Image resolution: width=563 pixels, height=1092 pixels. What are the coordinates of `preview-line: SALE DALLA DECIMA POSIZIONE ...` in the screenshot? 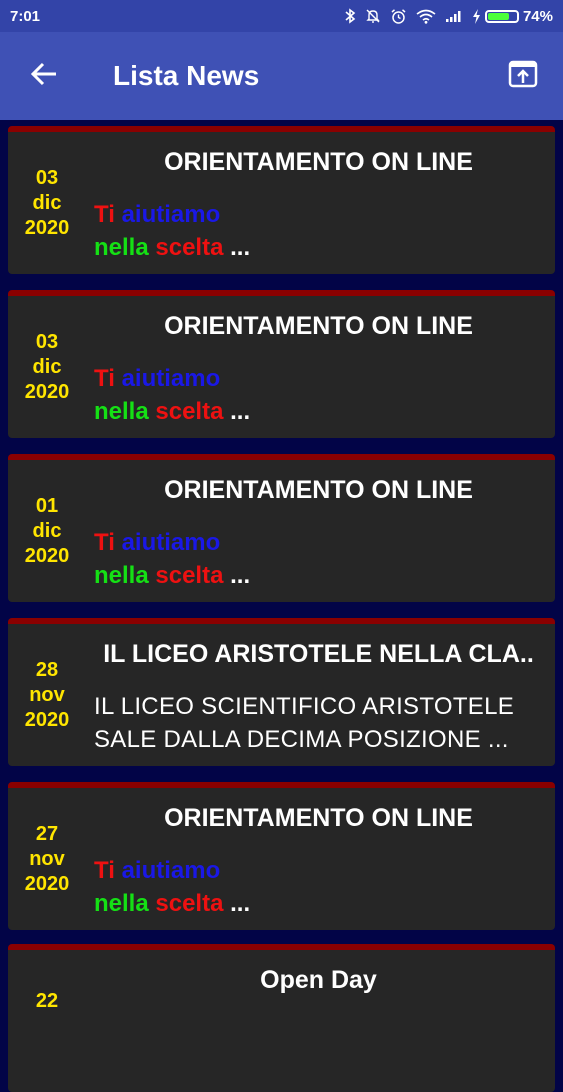 It's located at (301, 739).